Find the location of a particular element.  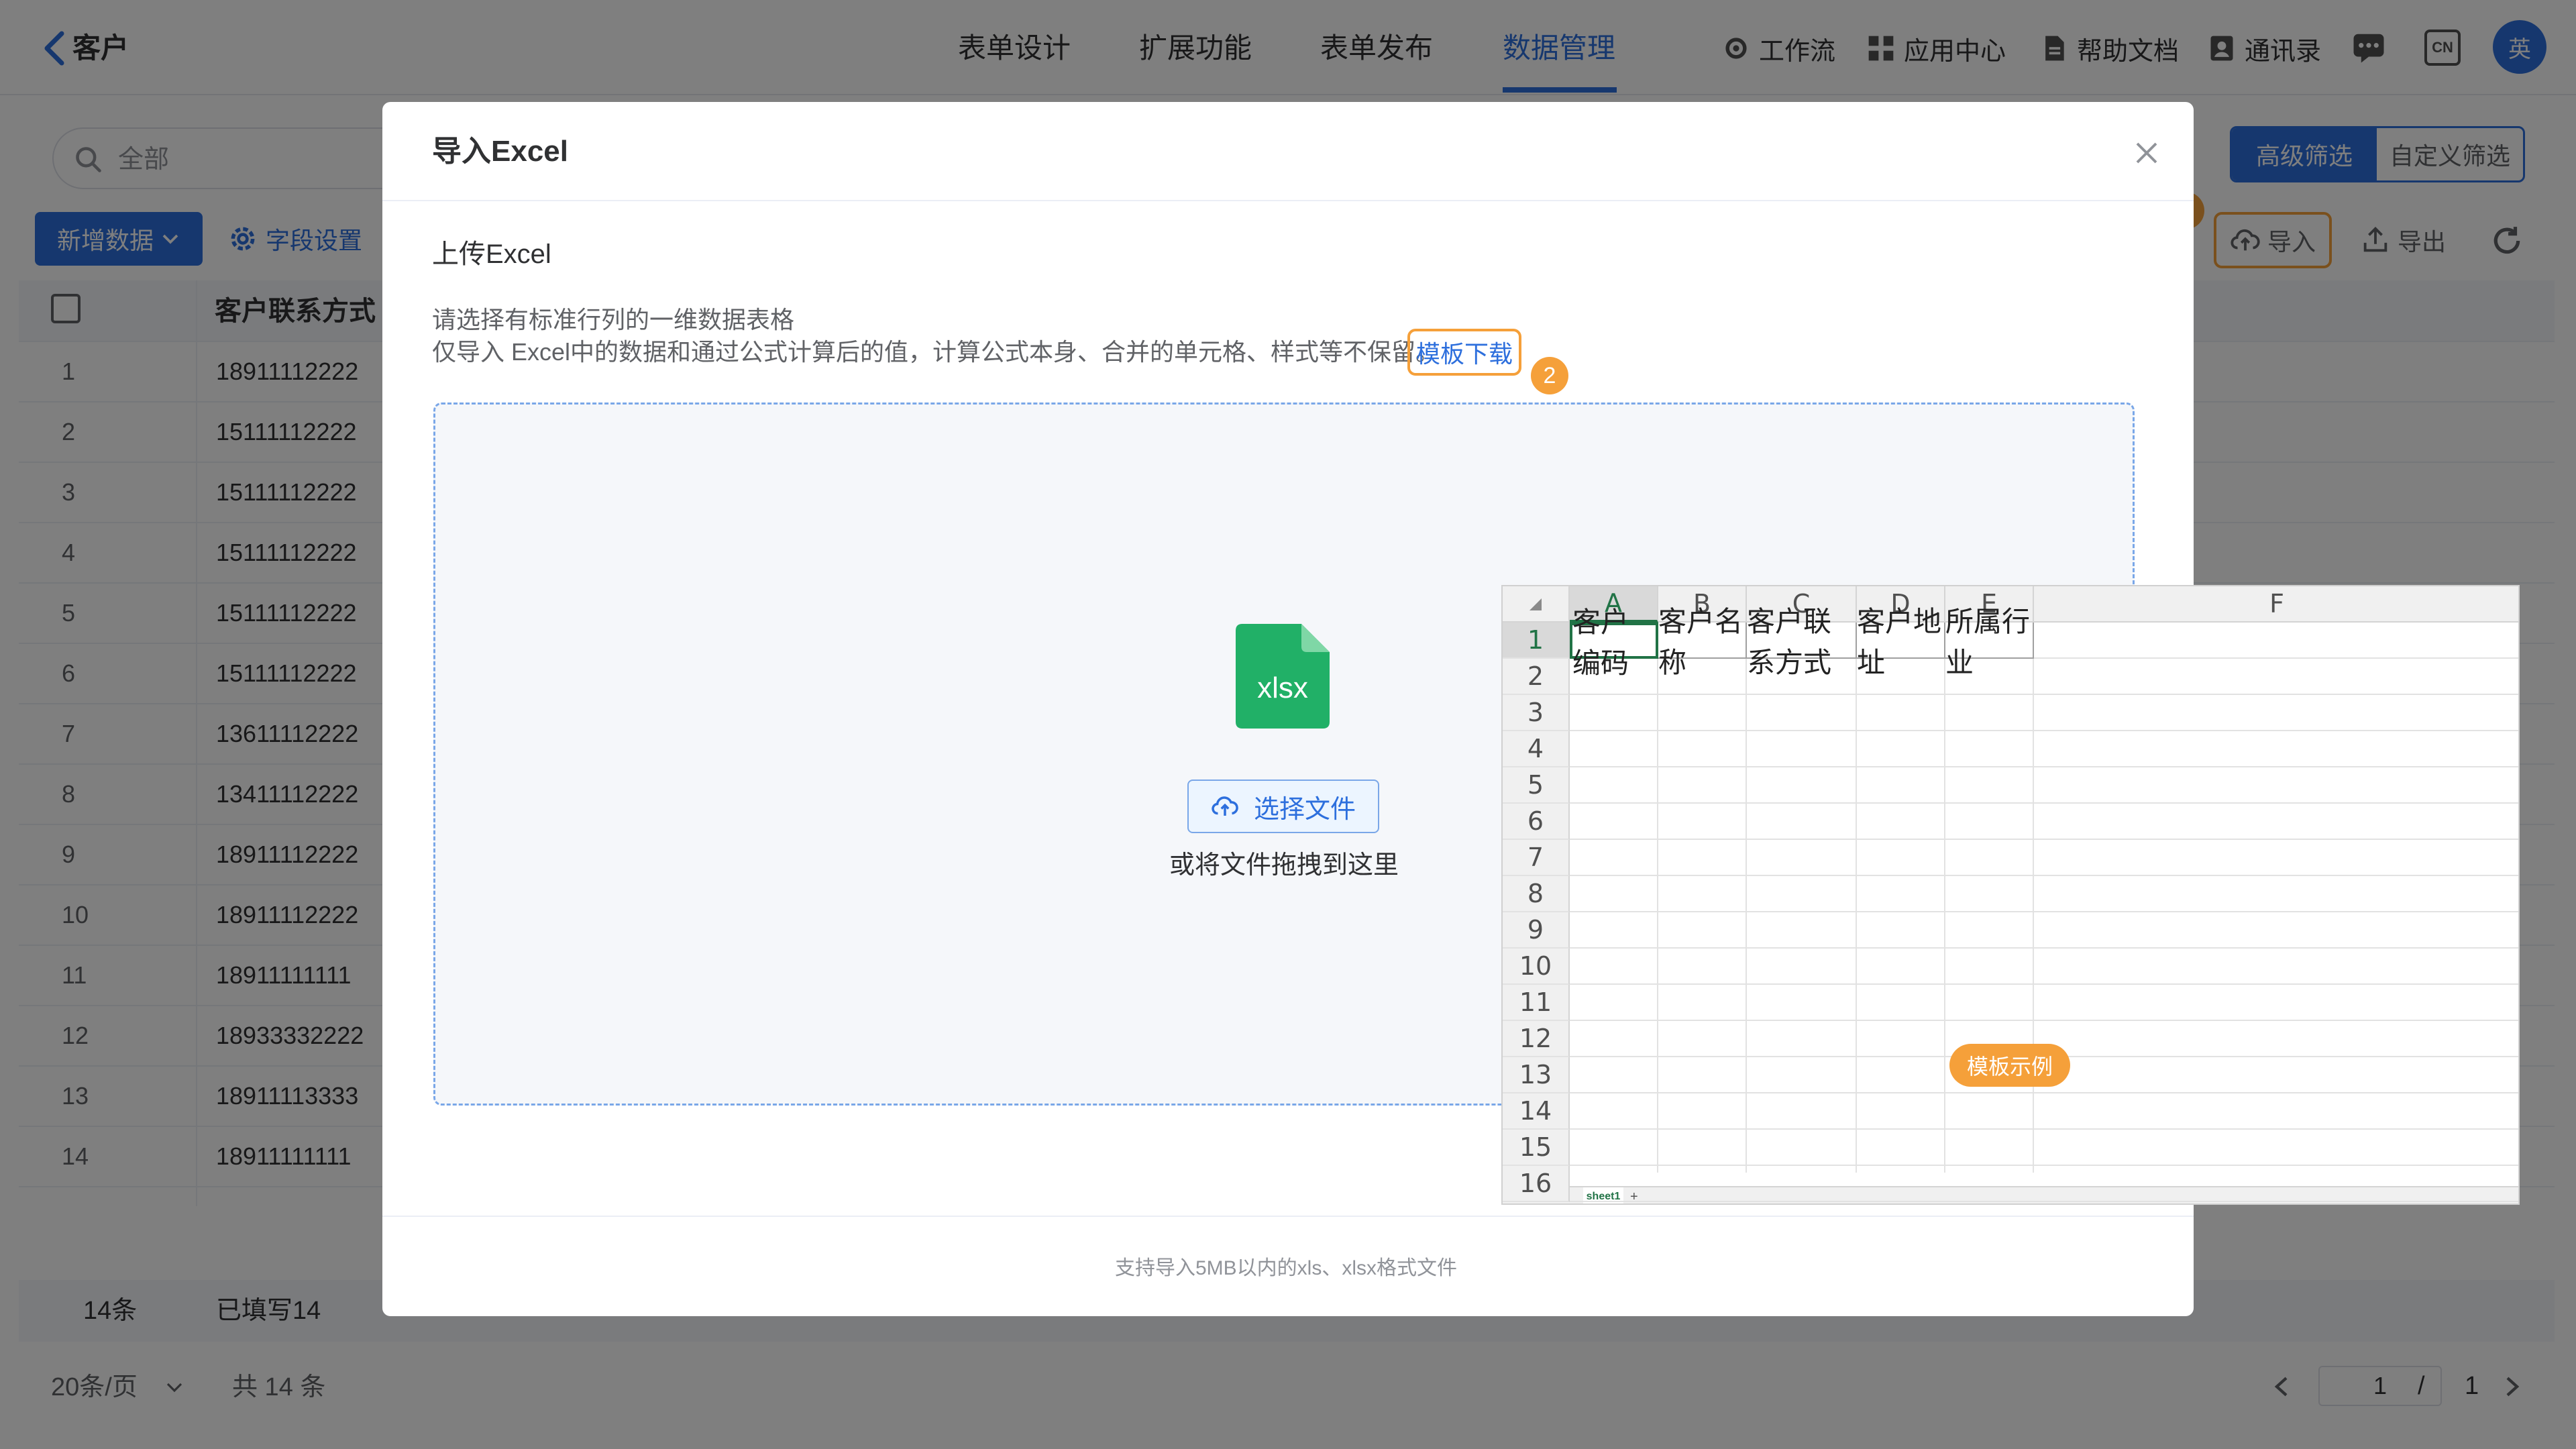

dialog-divider is located at coordinates (1288, 200).